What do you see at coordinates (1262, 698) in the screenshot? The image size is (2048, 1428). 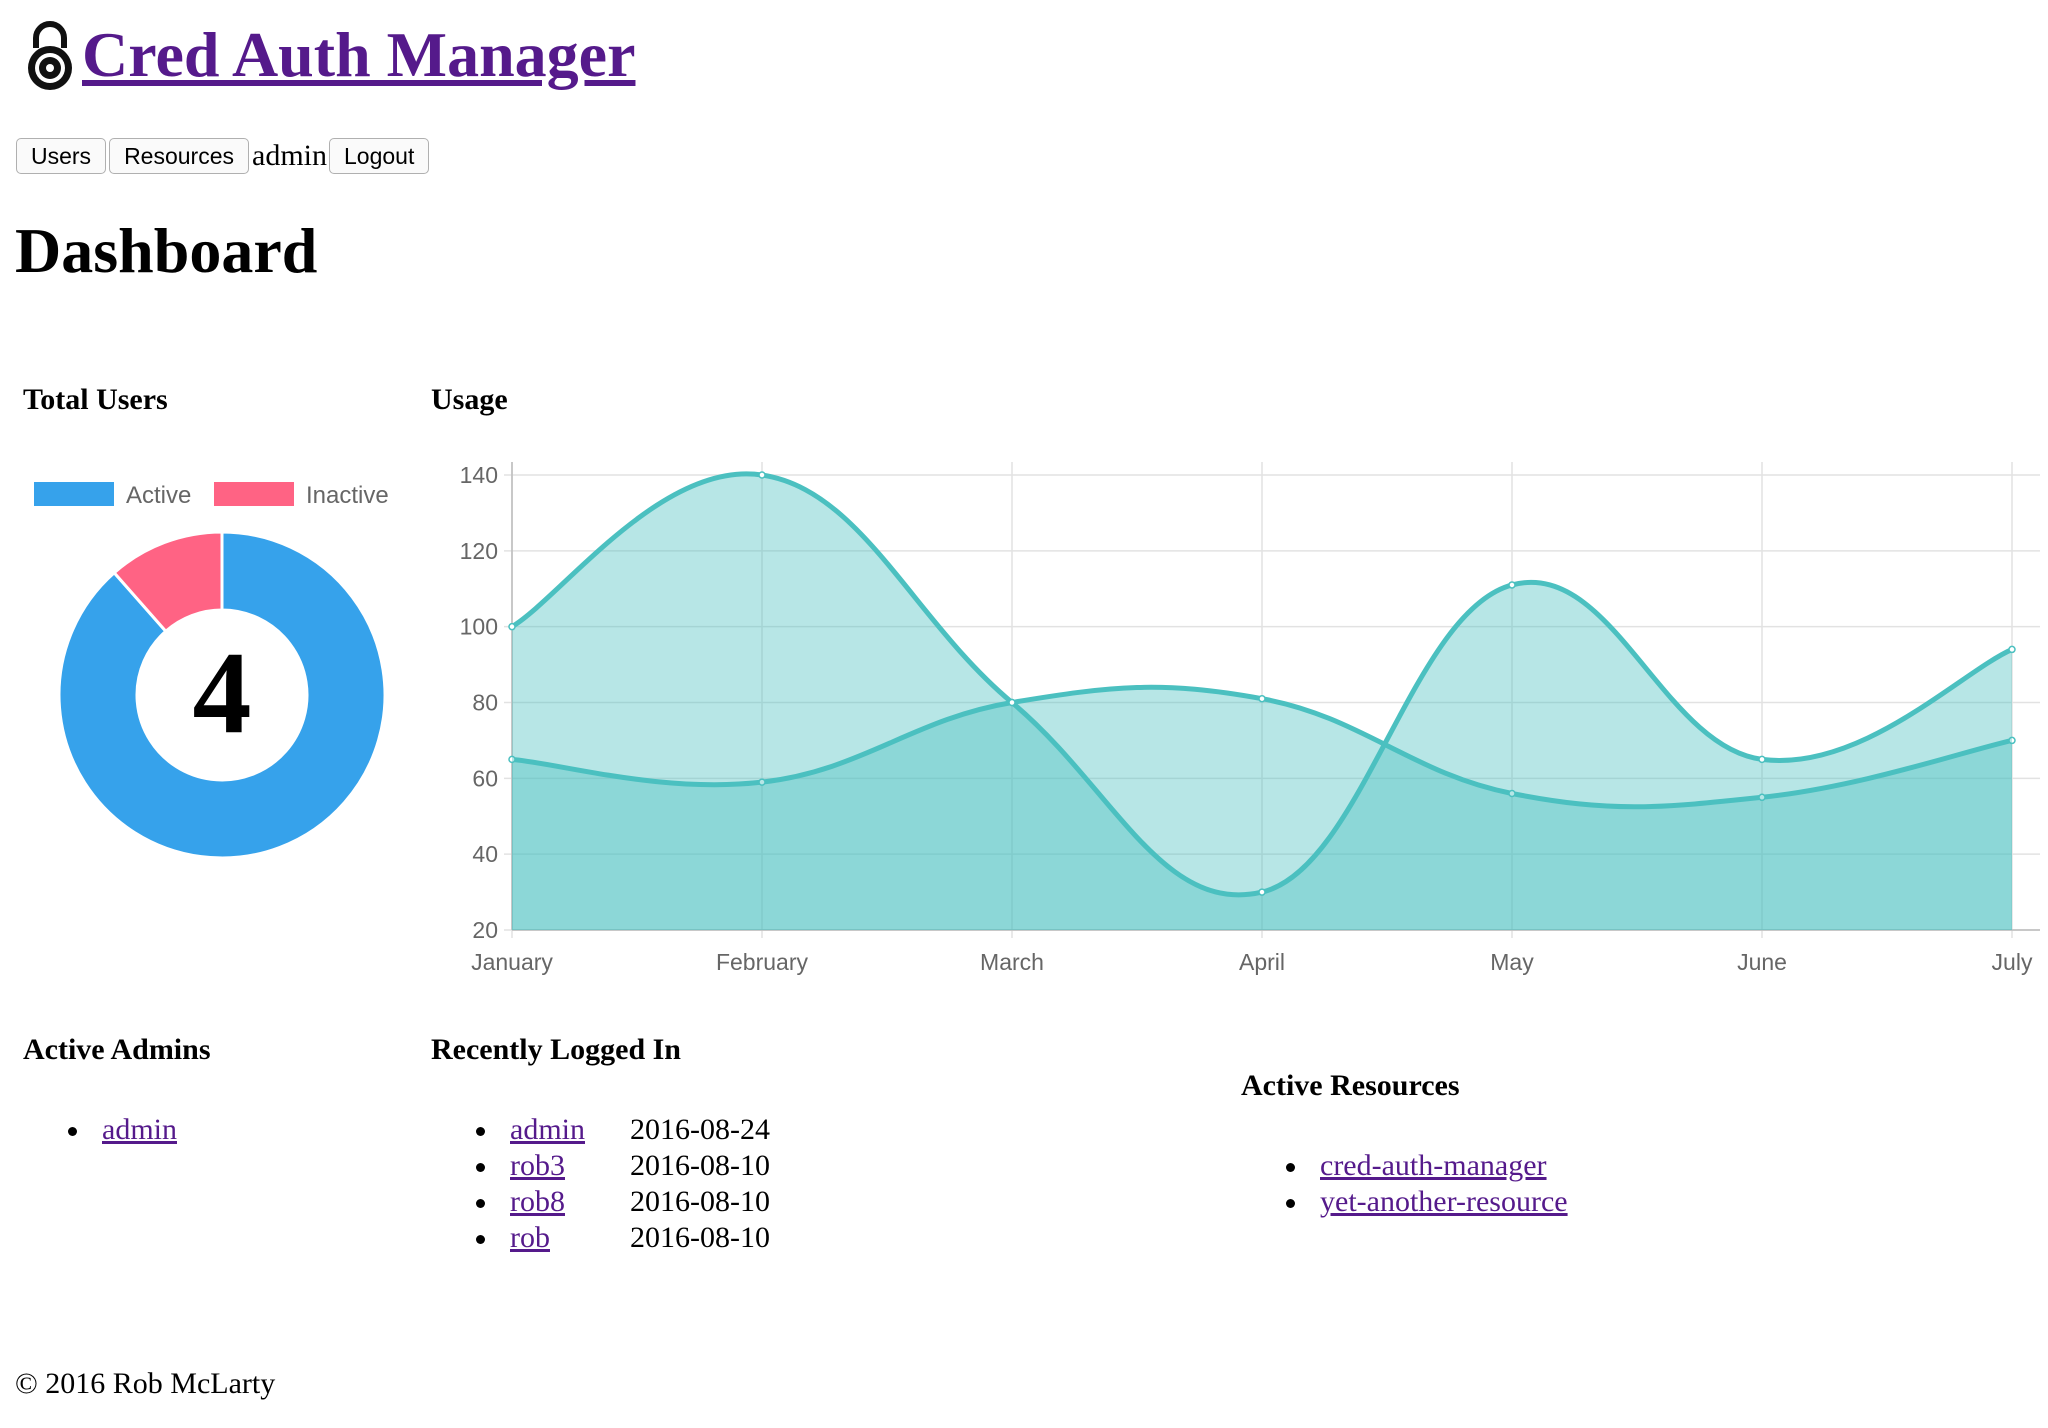 I see `usage-series-1-point` at bounding box center [1262, 698].